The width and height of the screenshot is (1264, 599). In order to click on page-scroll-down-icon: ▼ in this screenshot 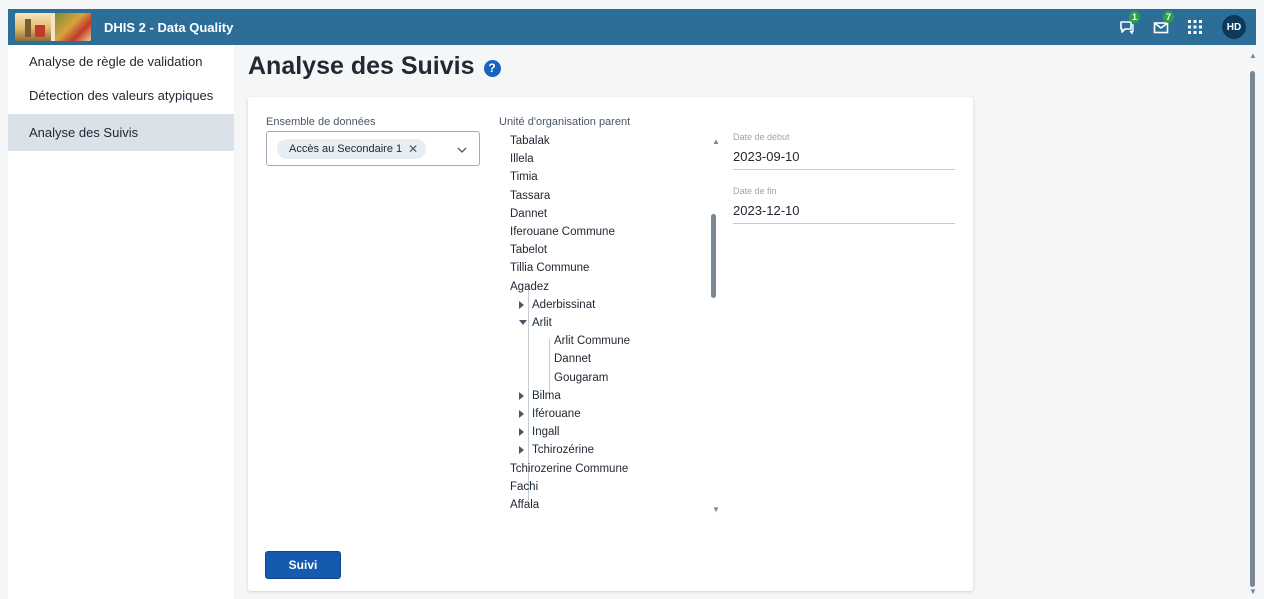, I will do `click(1253, 591)`.